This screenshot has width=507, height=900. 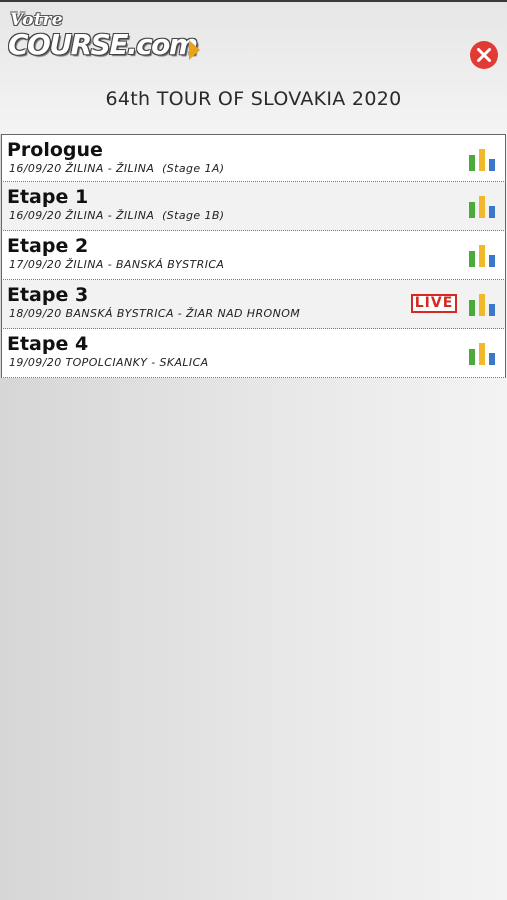 I want to click on stage-details: 17/09/20 ŽILINA - BANSKÁ BYSTRICA, so click(x=117, y=264).